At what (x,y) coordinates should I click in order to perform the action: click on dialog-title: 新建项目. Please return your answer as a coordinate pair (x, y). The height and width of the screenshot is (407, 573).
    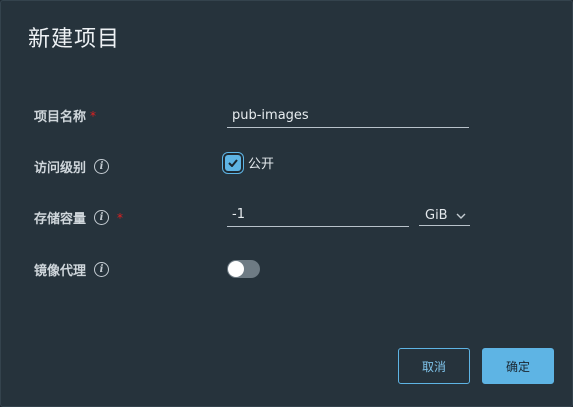
    Looking at the image, I should click on (74, 39).